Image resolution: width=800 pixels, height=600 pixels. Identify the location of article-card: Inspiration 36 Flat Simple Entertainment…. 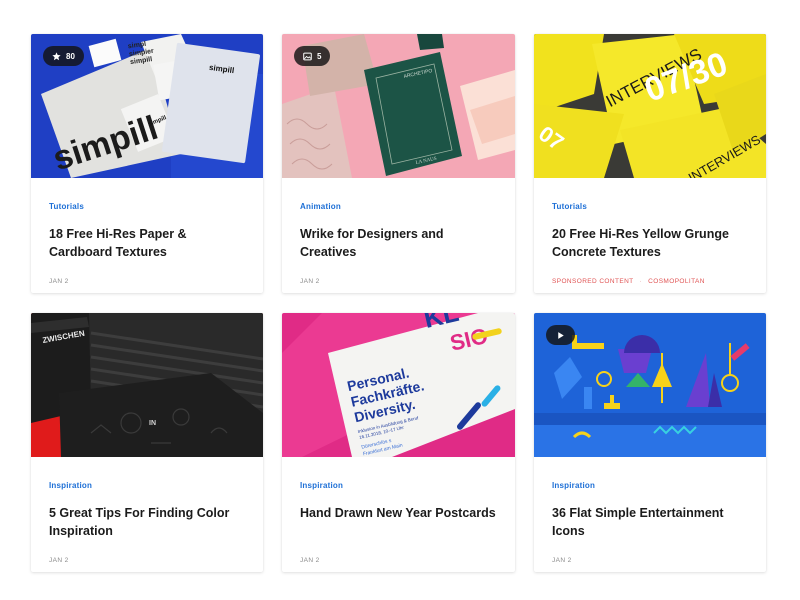
(650, 442).